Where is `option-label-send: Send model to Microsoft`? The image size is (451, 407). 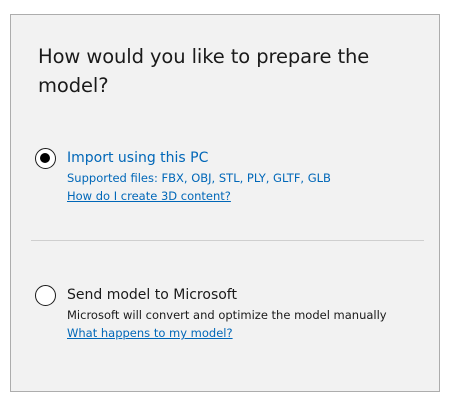 option-label-send: Send model to Microsoft is located at coordinates (152, 295).